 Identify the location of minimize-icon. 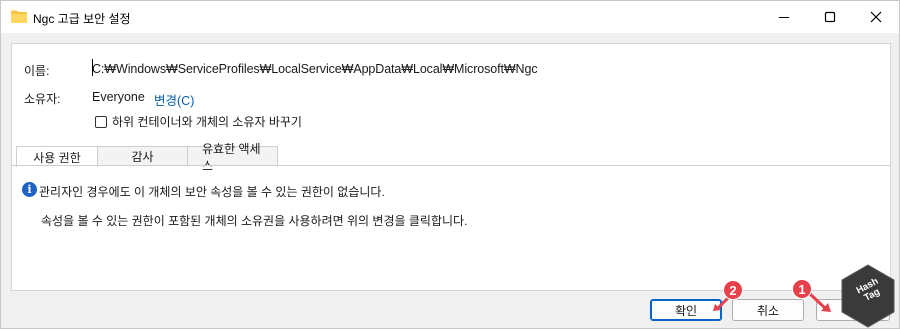
(784, 17).